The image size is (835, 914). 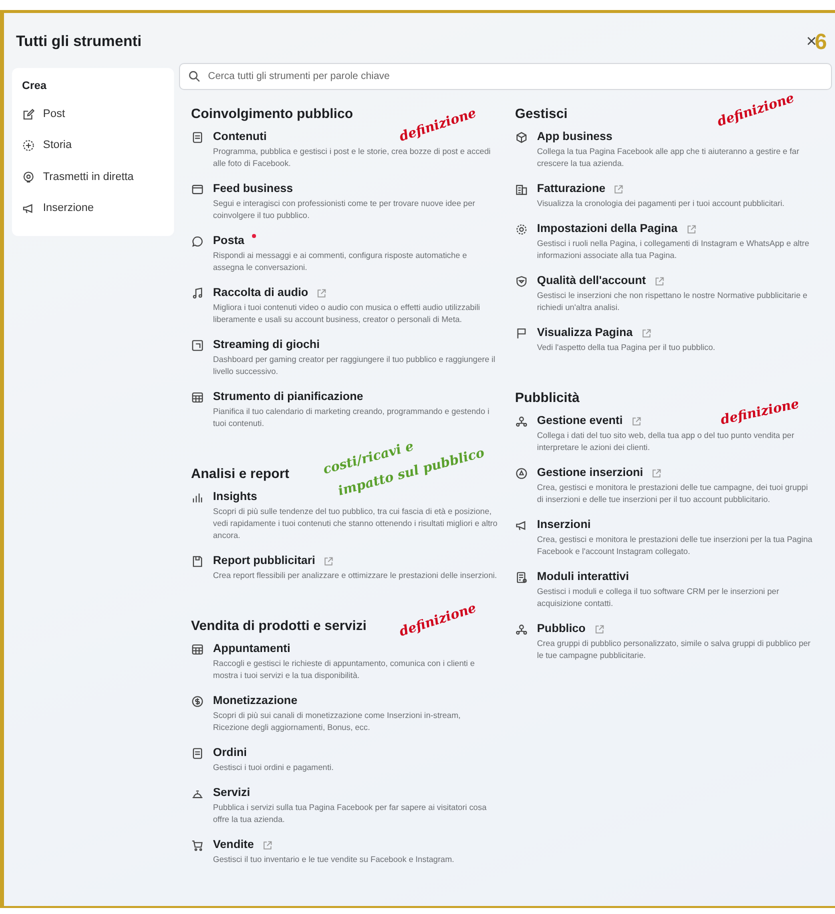 I want to click on sidebar-item: Inserzione, so click(x=93, y=208).